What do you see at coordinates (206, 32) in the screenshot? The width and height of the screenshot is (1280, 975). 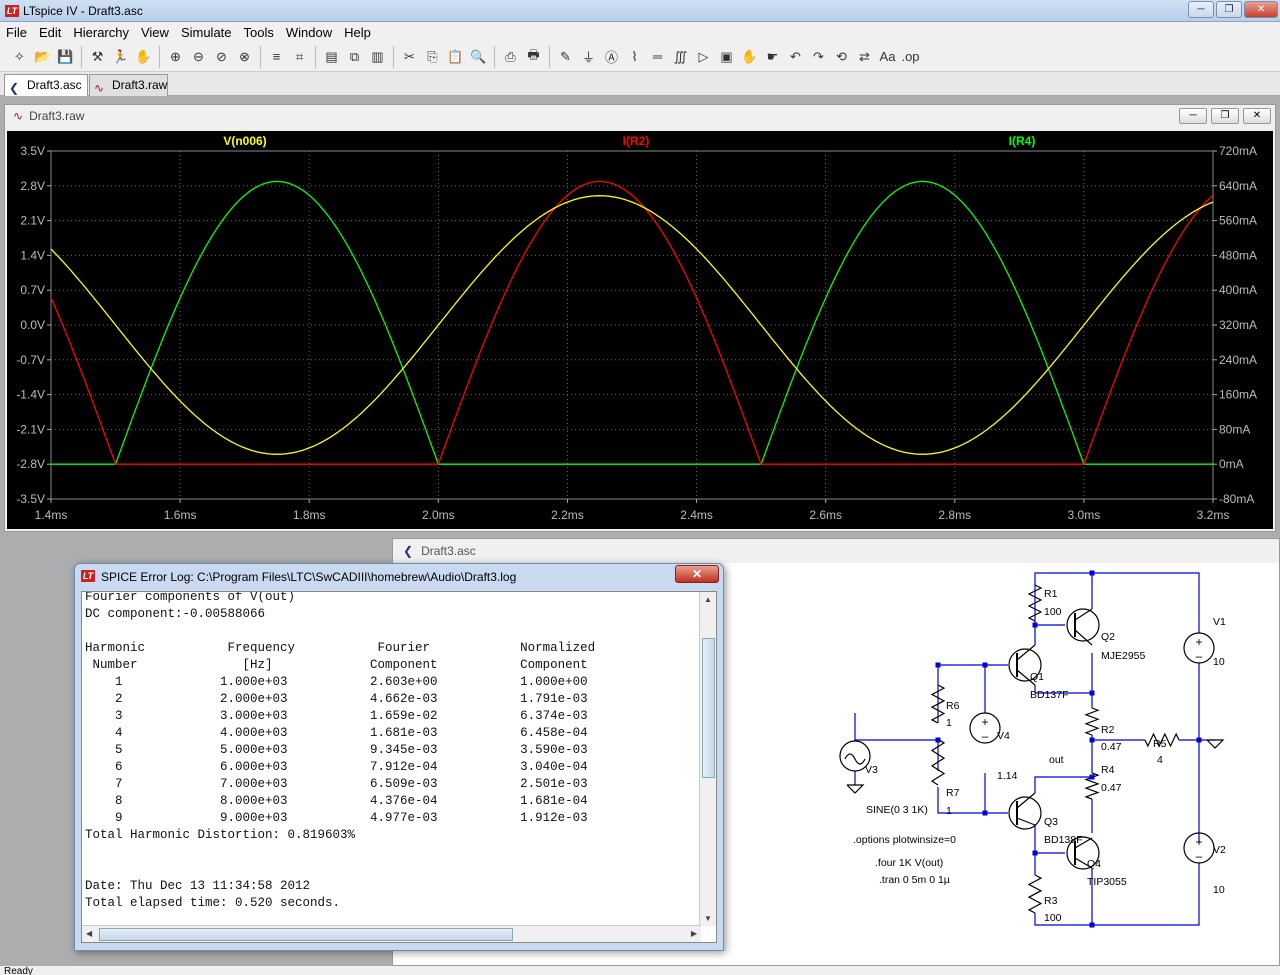 I see `menu-simulate: Simulate` at bounding box center [206, 32].